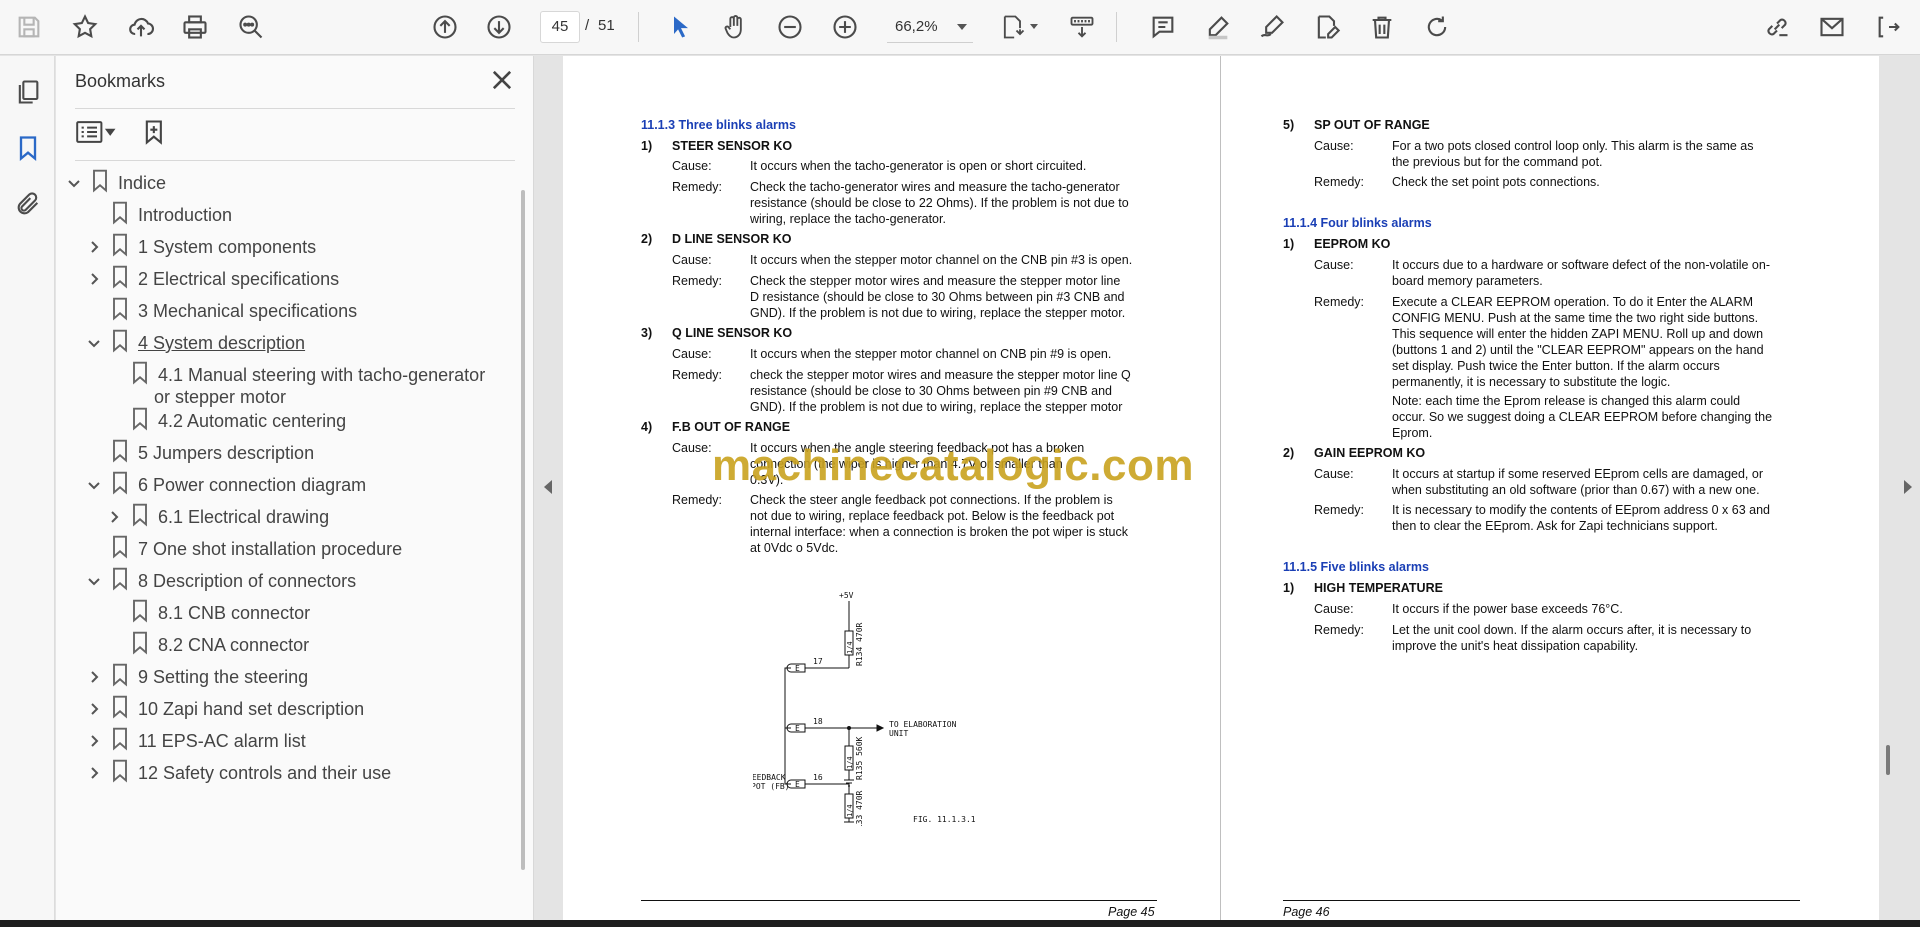 Image resolution: width=1920 pixels, height=927 pixels. I want to click on share-link-icon, so click(1777, 27).